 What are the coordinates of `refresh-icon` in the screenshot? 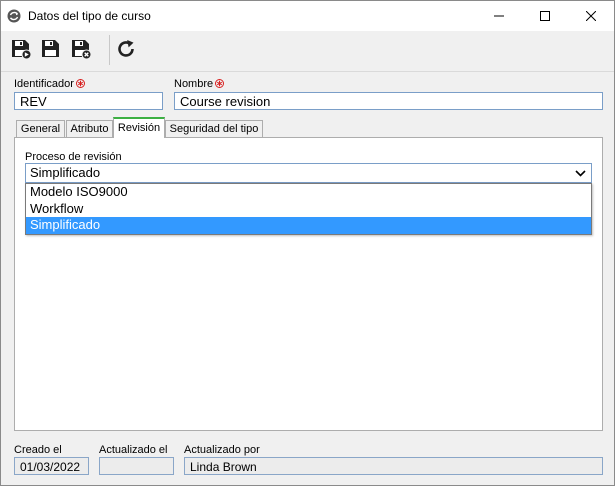 It's located at (126, 48).